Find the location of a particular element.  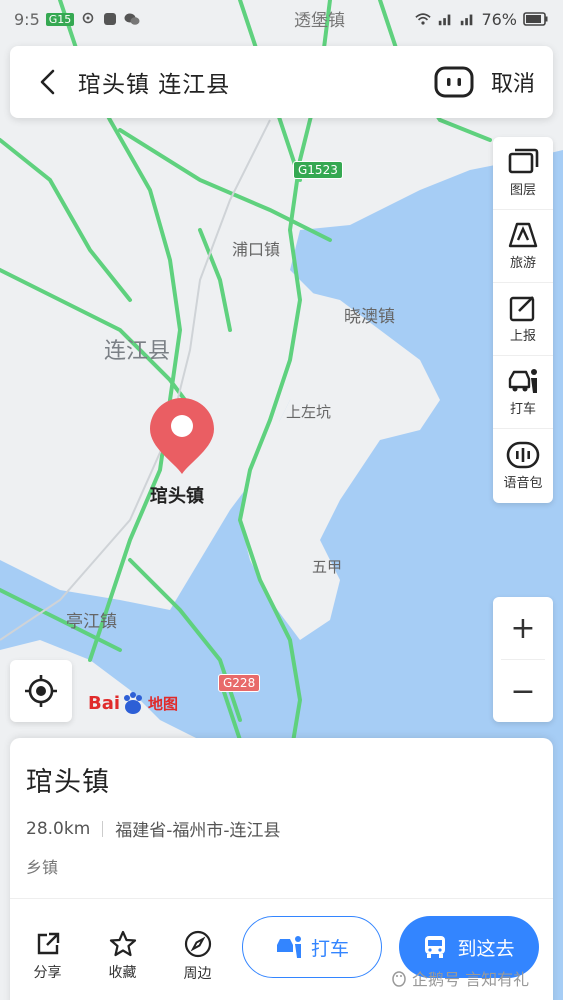

crosshair-icon is located at coordinates (41, 691).